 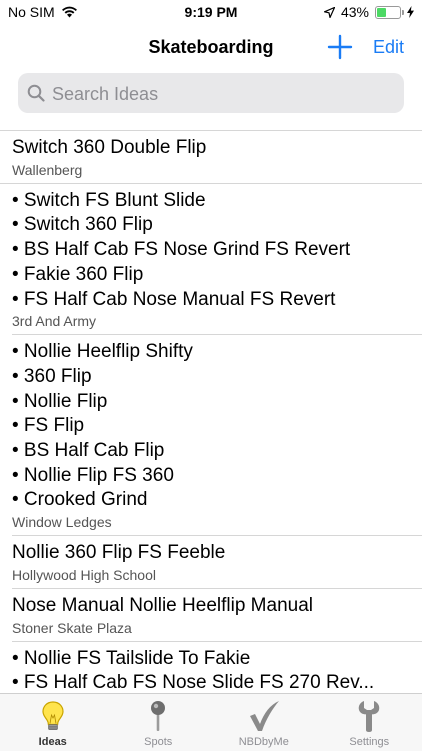 What do you see at coordinates (217, 402) in the screenshot?
I see `trick-name: • Nollie Flip` at bounding box center [217, 402].